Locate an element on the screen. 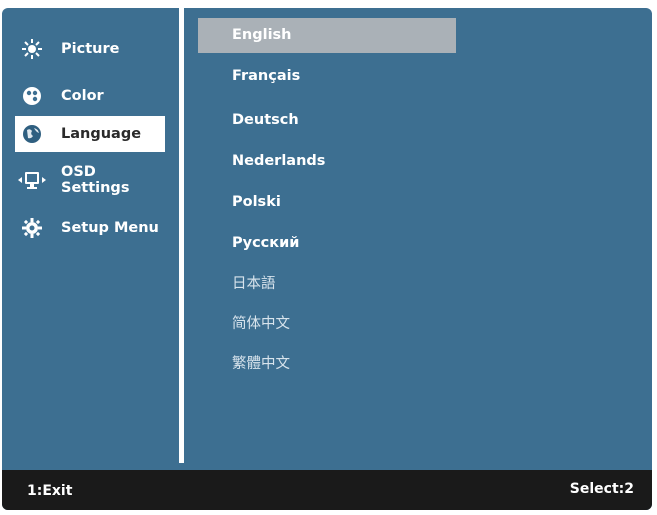  color-palette-icon is located at coordinates (32, 96).